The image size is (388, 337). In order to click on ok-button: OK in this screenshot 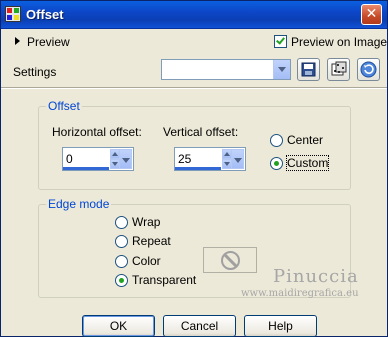, I will do `click(118, 326)`.